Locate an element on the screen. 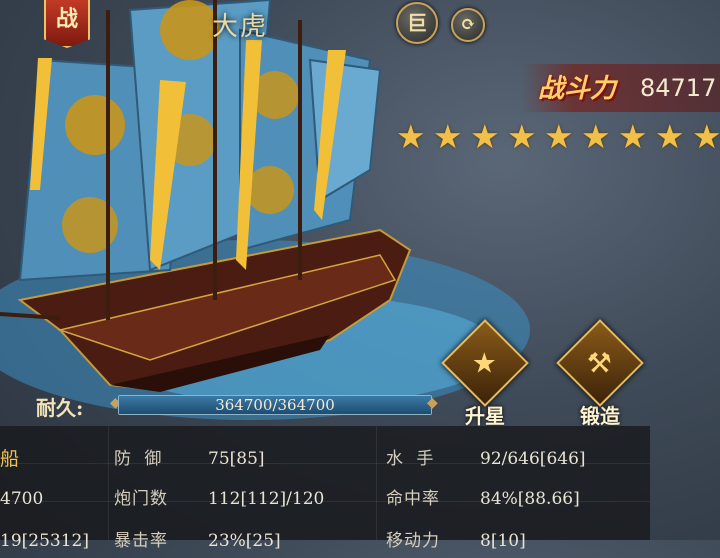  upgrade-star-button: ★ 升星 is located at coordinates (485, 374).